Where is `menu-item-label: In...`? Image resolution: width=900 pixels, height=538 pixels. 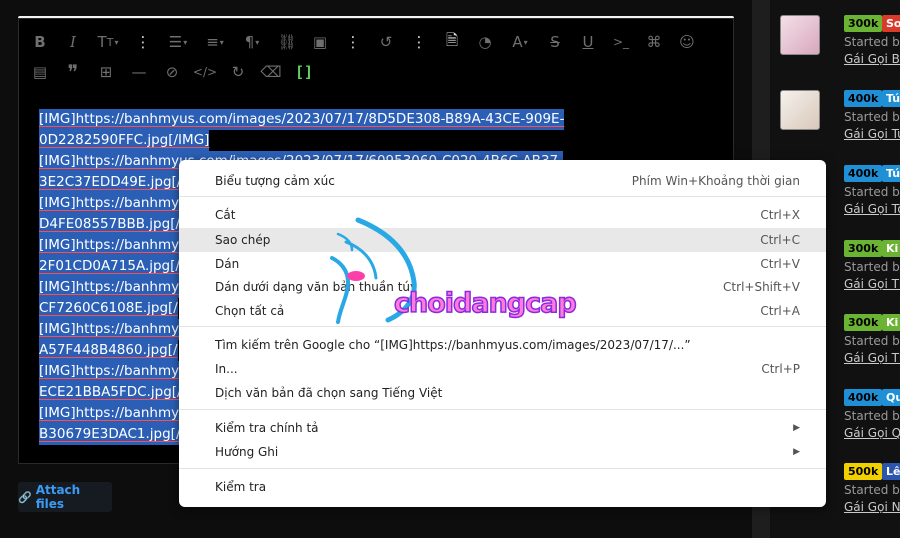 menu-item-label: In... is located at coordinates (226, 369).